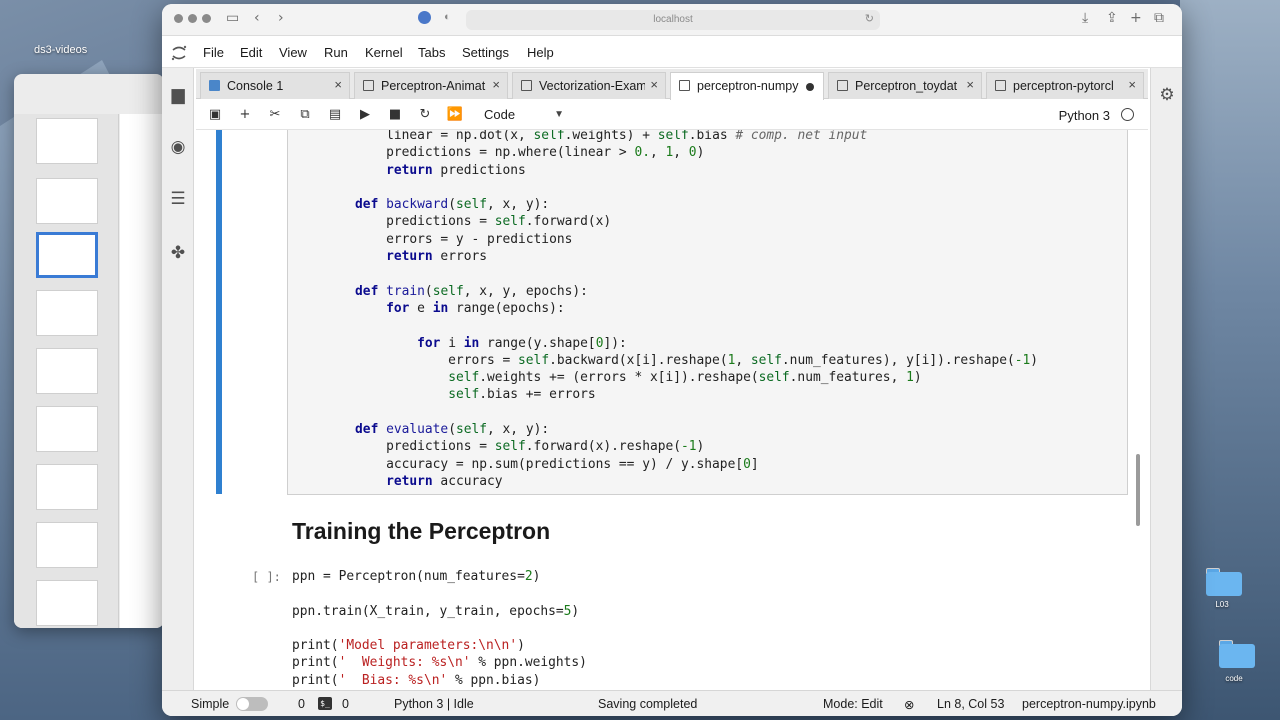 The image size is (1280, 720). Describe the element at coordinates (245, 115) in the screenshot. I see `add-cell-icon: +` at that location.